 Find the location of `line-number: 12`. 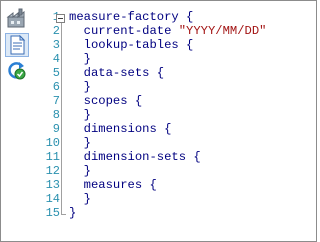

line-number: 12 is located at coordinates (52, 171).